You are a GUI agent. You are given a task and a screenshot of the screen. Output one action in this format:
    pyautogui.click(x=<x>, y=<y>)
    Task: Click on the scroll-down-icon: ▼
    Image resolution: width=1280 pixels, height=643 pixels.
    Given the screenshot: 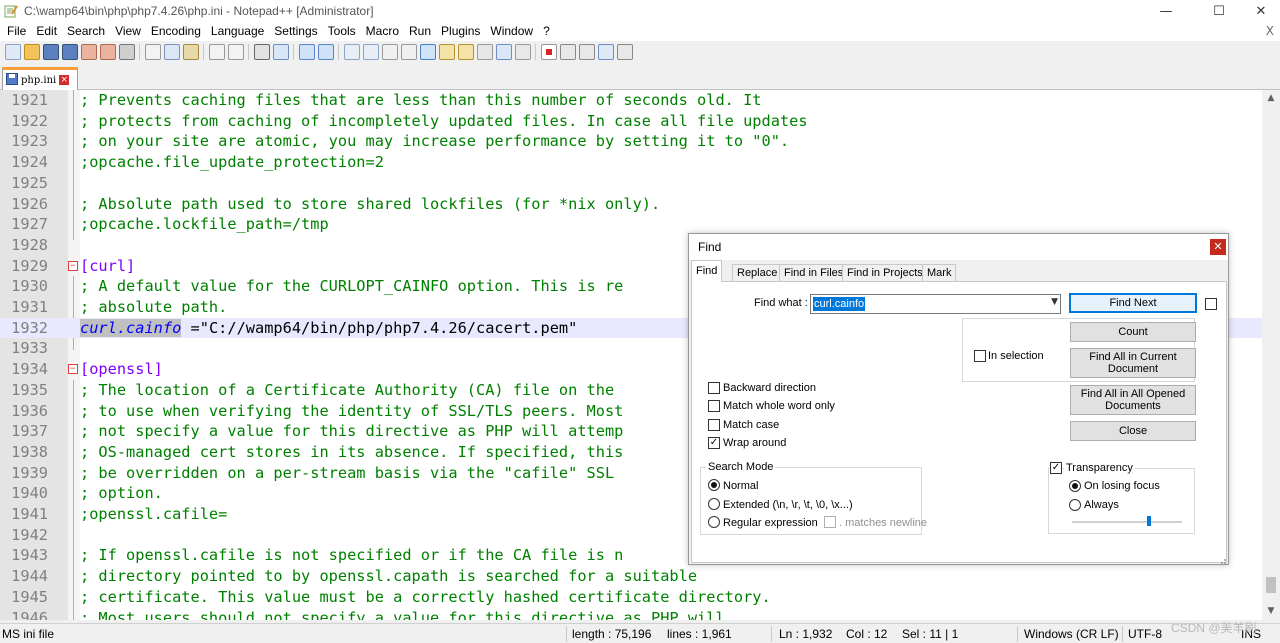 What is the action you would take?
    pyautogui.click(x=1271, y=611)
    